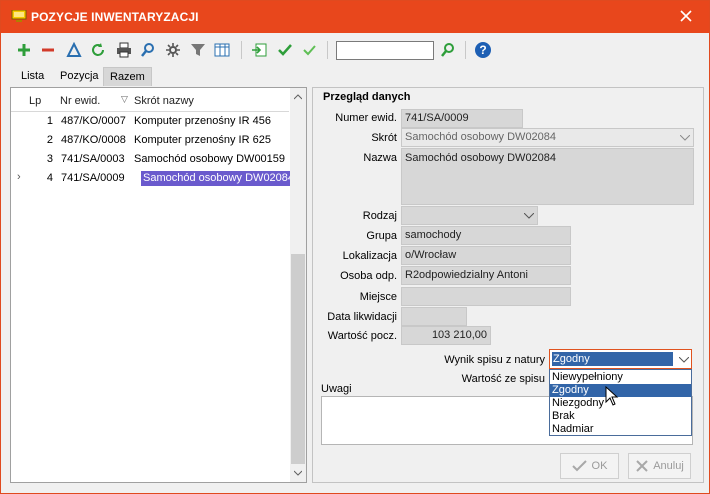 Image resolution: width=710 pixels, height=494 pixels. What do you see at coordinates (202, 140) in the screenshot?
I see `cell-name: Komputer przenośny IR 625` at bounding box center [202, 140].